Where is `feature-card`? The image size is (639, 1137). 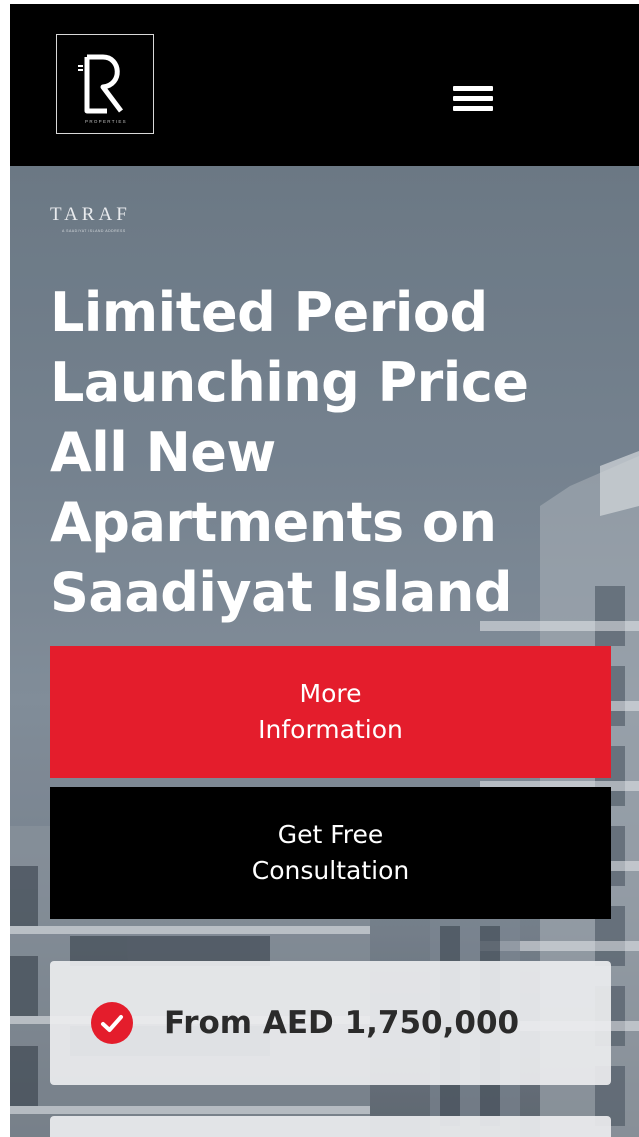 feature-card is located at coordinates (330, 1126).